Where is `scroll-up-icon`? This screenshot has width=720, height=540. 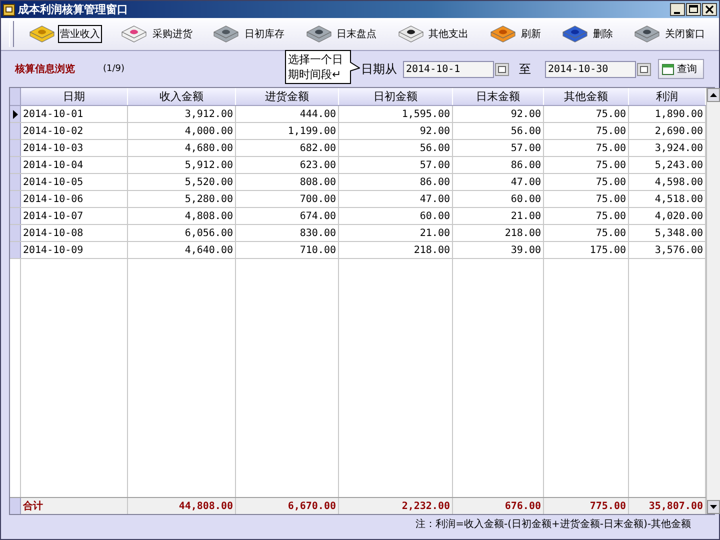 scroll-up-icon is located at coordinates (713, 95).